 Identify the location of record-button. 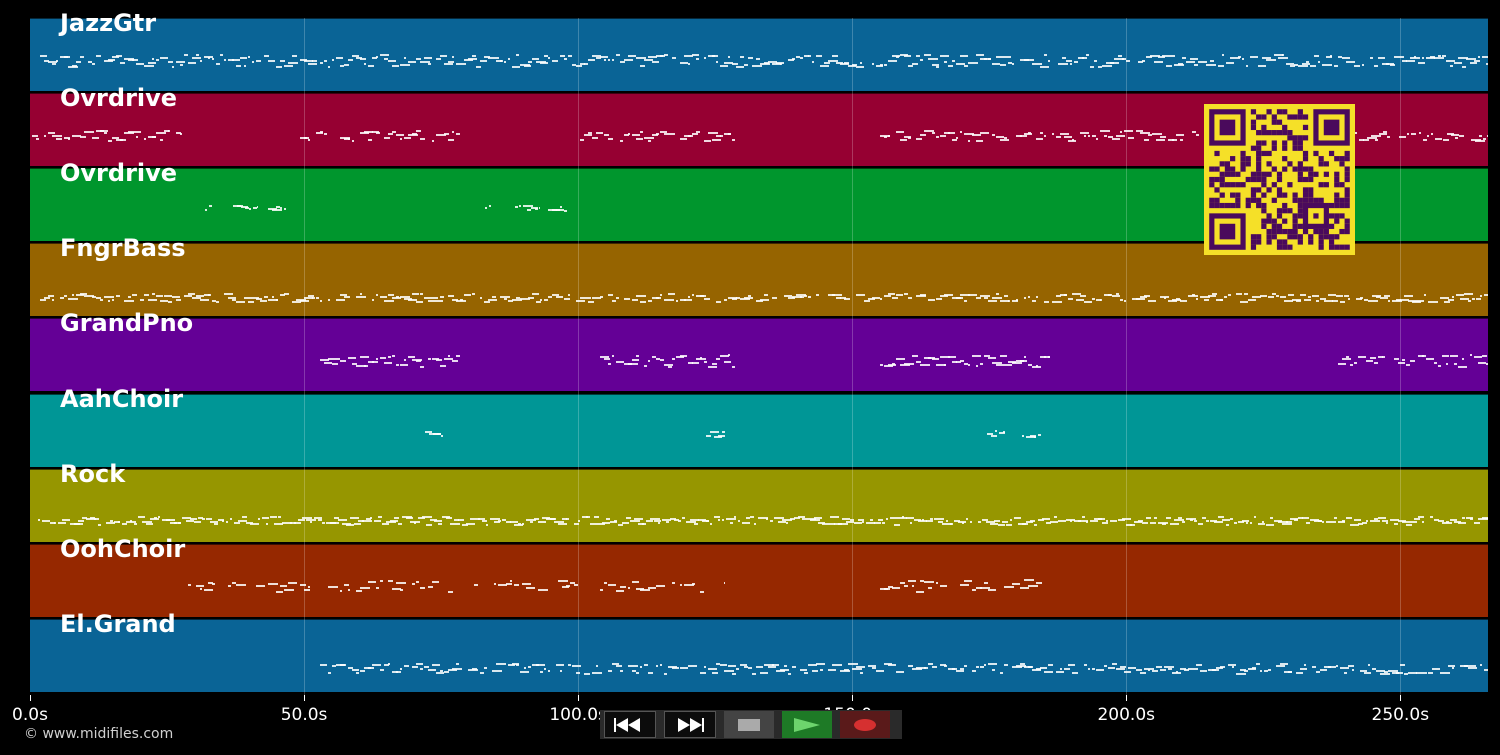
(865, 724).